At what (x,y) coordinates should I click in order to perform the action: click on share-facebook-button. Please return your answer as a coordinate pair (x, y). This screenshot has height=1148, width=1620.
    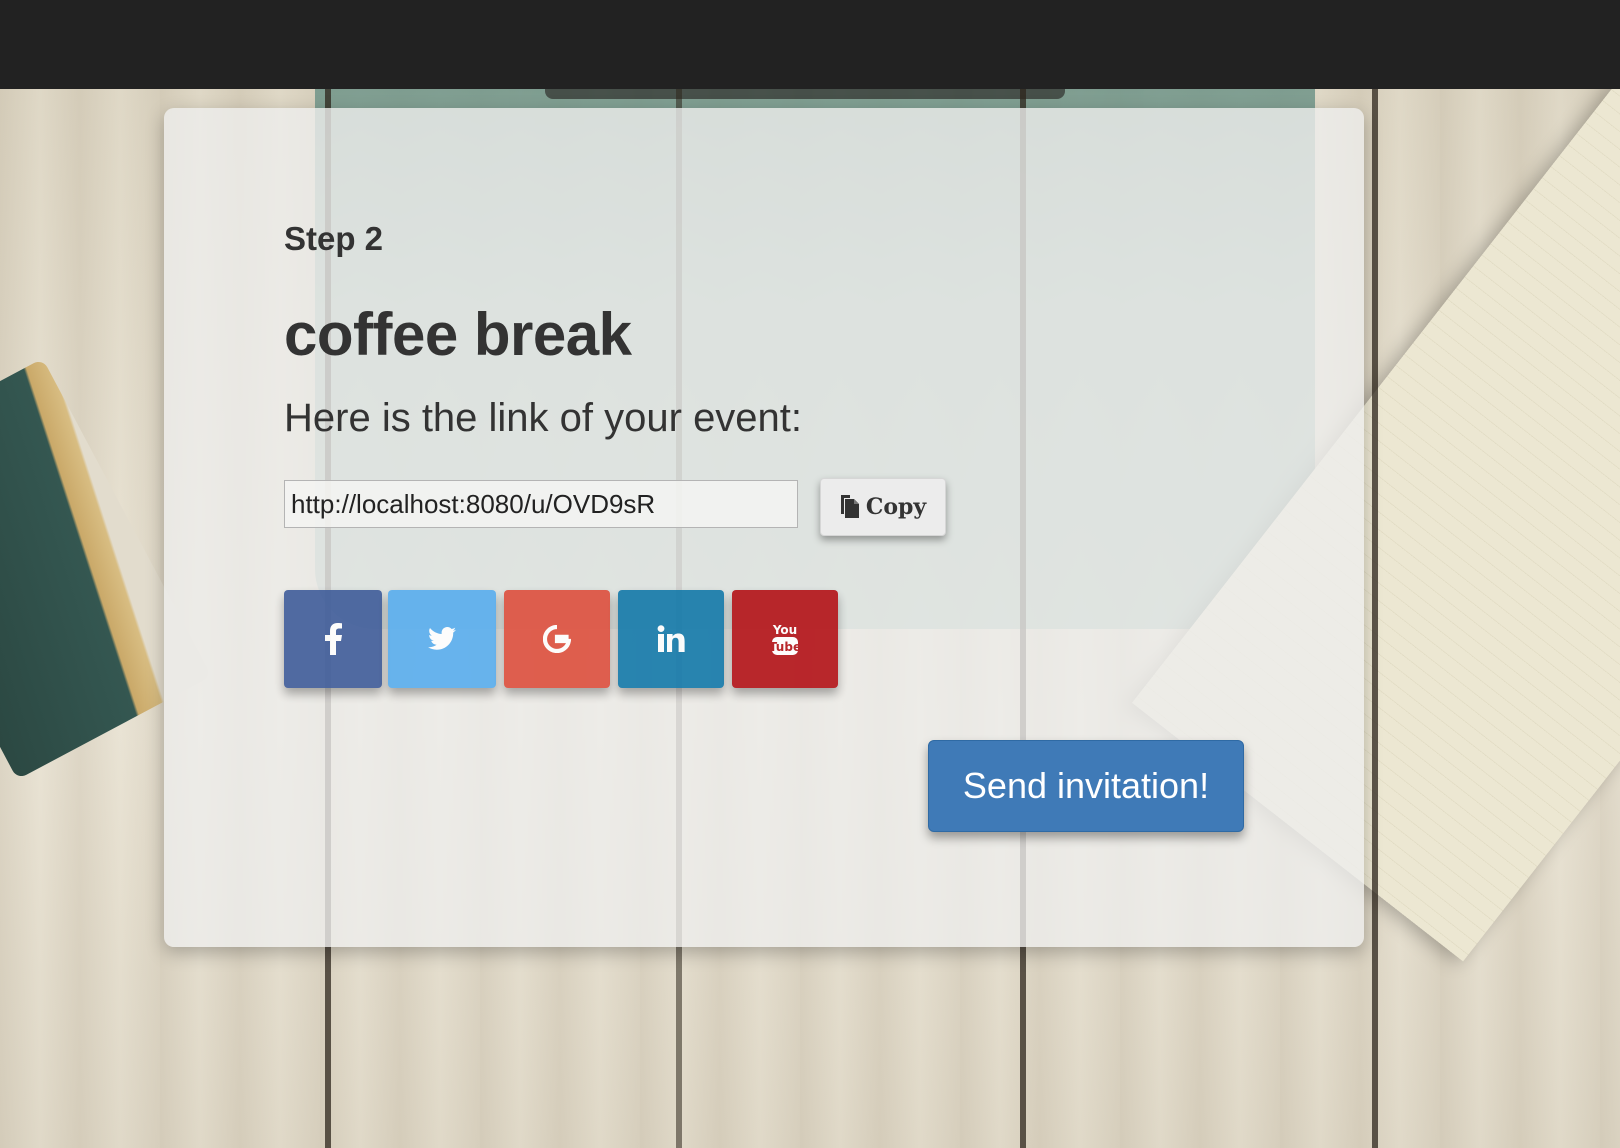
    Looking at the image, I should click on (333, 639).